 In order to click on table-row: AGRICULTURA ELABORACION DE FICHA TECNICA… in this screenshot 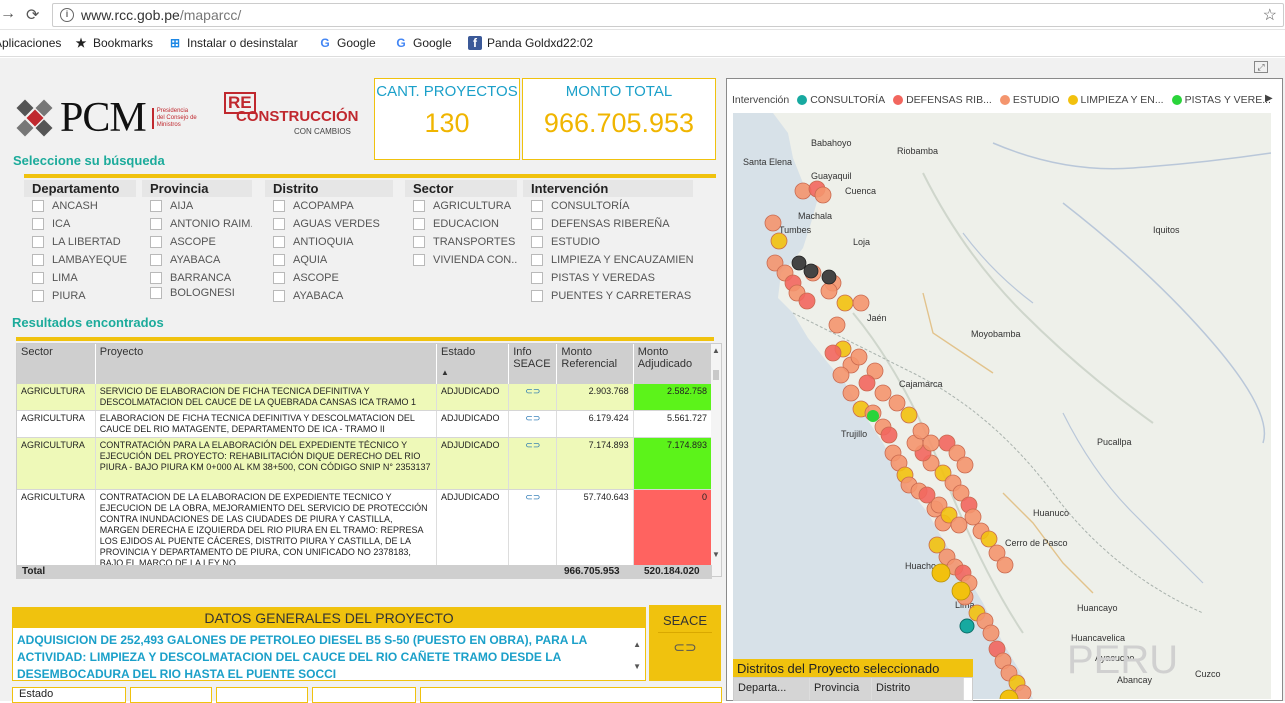, I will do `click(365, 424)`.